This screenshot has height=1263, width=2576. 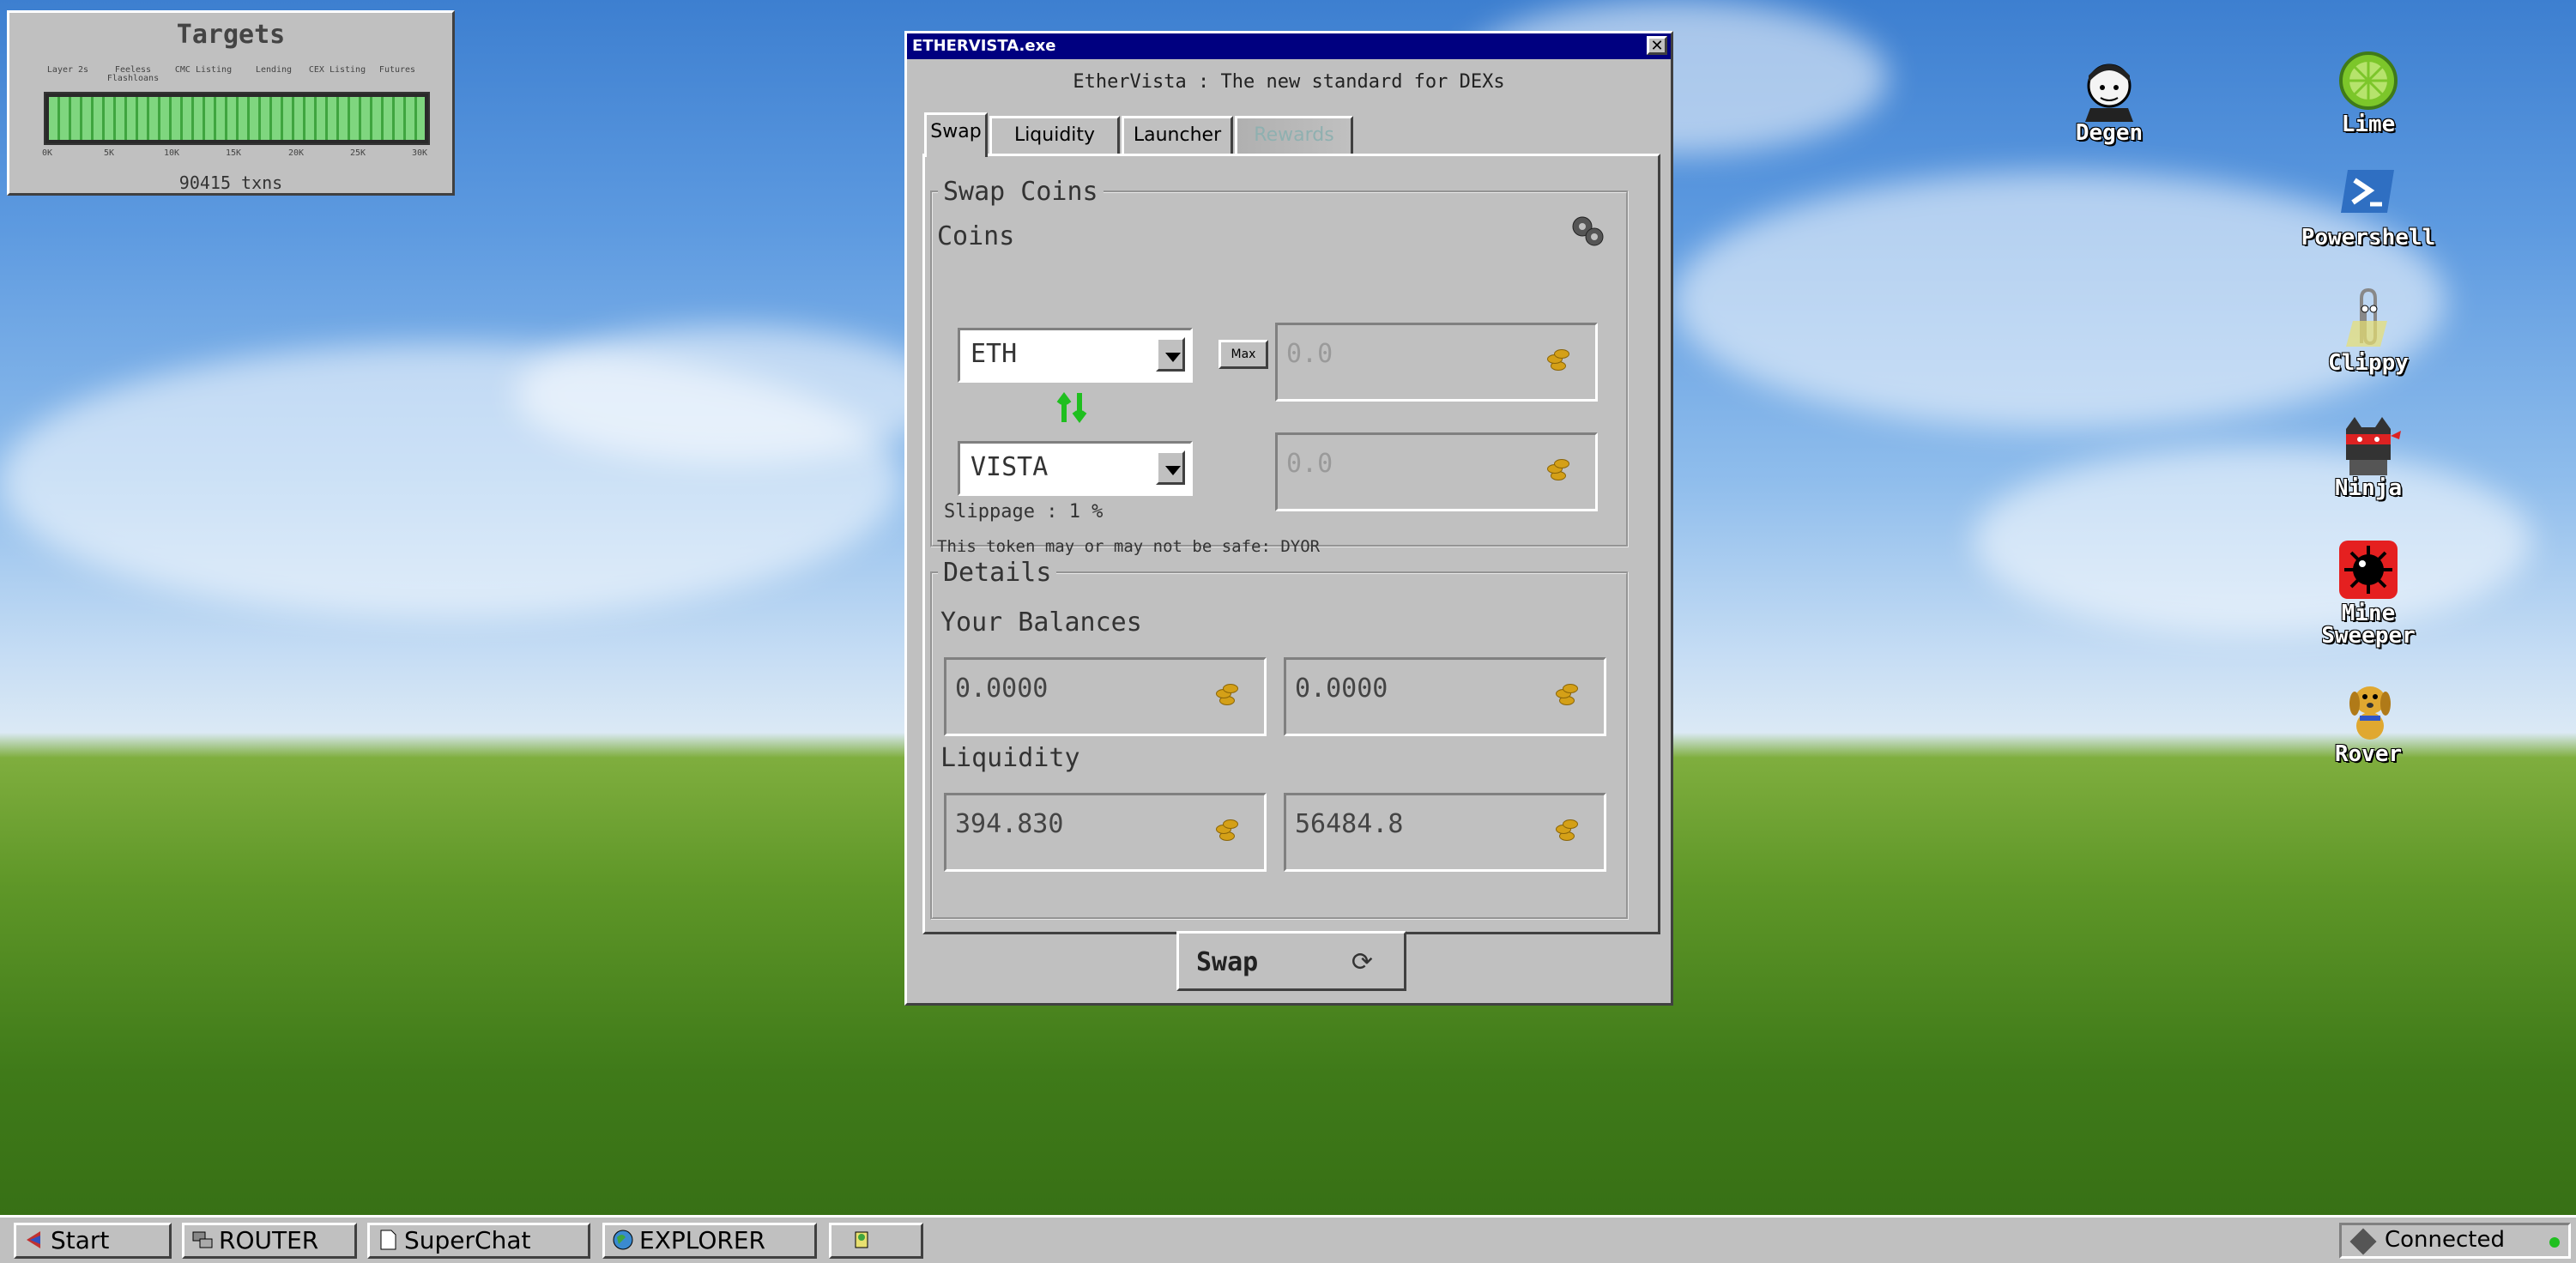 What do you see at coordinates (1294, 135) in the screenshot?
I see `tab-rewards: Rewards` at bounding box center [1294, 135].